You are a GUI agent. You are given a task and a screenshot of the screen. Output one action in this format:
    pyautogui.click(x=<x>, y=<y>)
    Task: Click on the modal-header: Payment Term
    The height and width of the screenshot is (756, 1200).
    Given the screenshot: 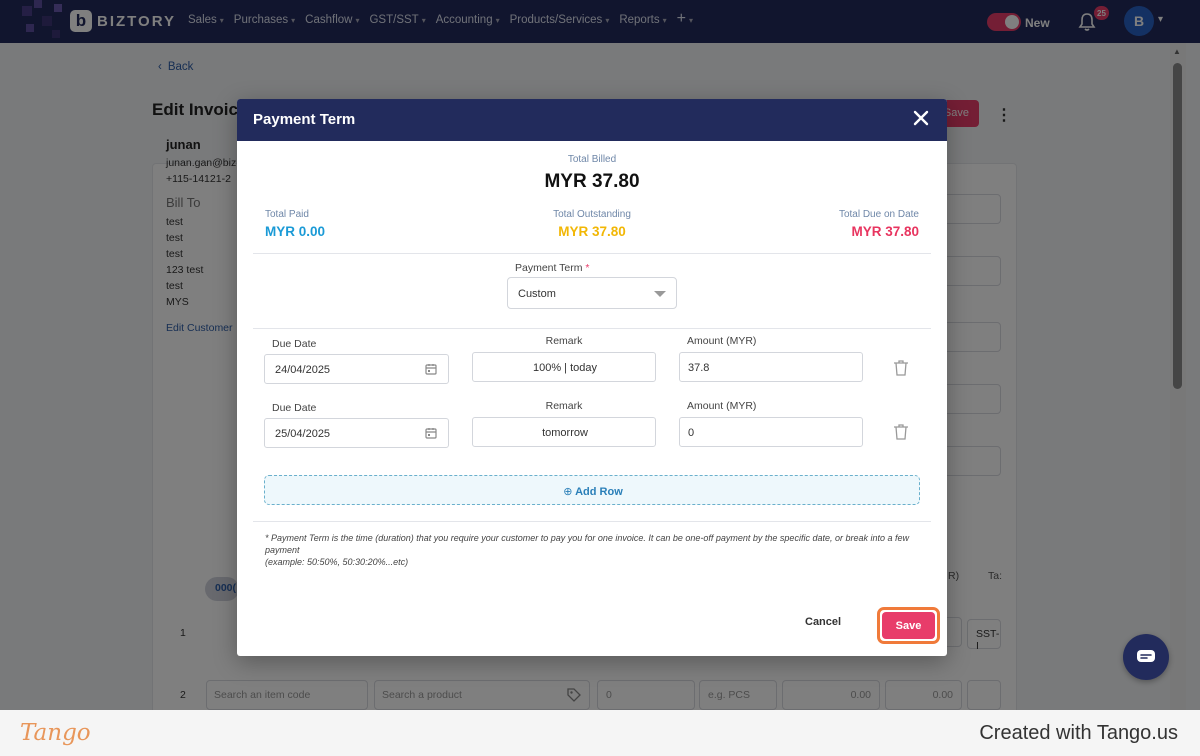 What is the action you would take?
    pyautogui.click(x=592, y=120)
    